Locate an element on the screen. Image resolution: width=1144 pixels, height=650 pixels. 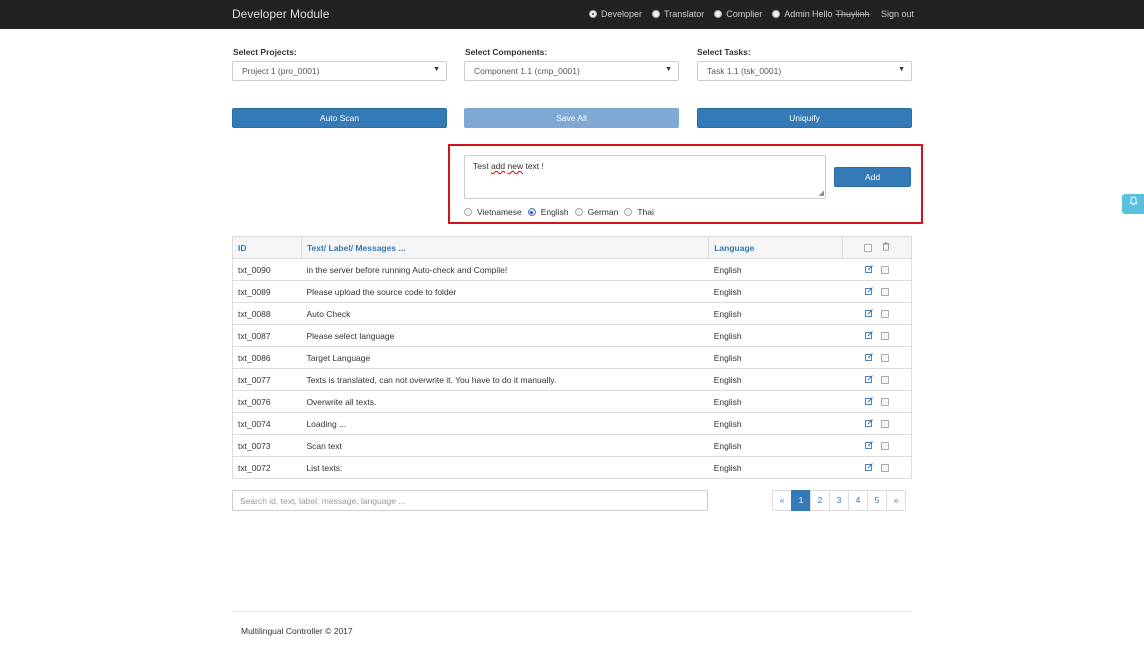
components-value: Component 1.1 (cmp_0001) is located at coordinates (527, 71).